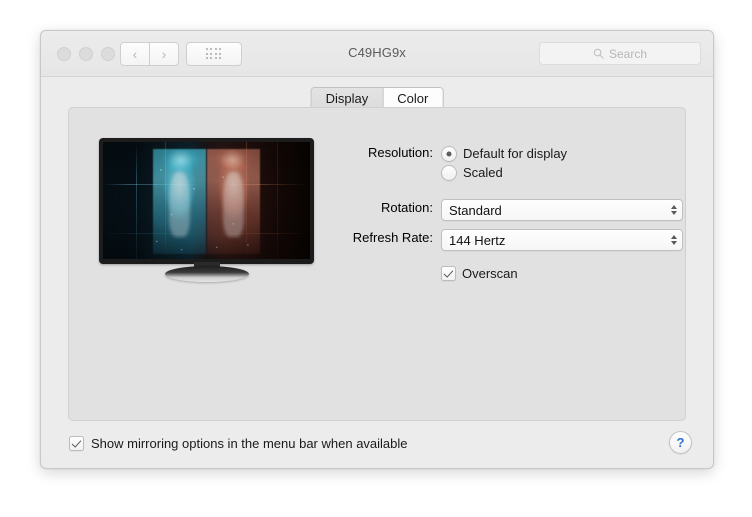 This screenshot has width=752, height=517. Describe the element at coordinates (475, 210) in the screenshot. I see `rotation-value: Standard` at that location.